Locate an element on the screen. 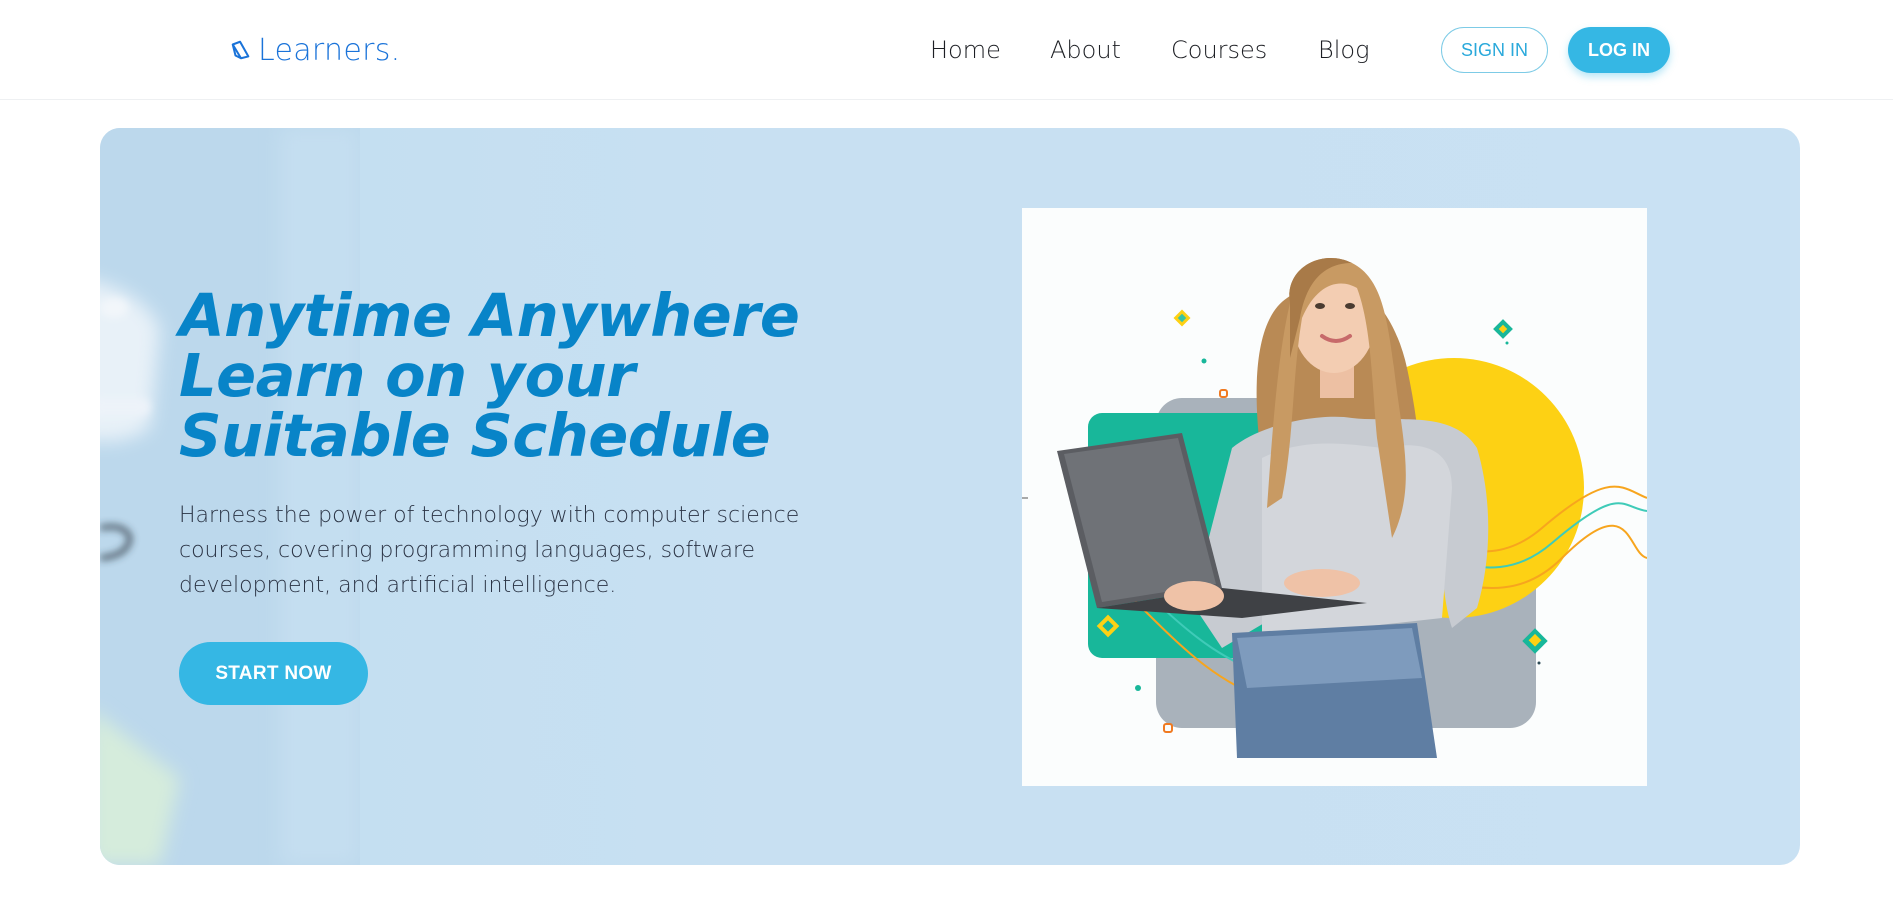 The height and width of the screenshot is (921, 1893). hero-background-decoration is located at coordinates (230, 496).